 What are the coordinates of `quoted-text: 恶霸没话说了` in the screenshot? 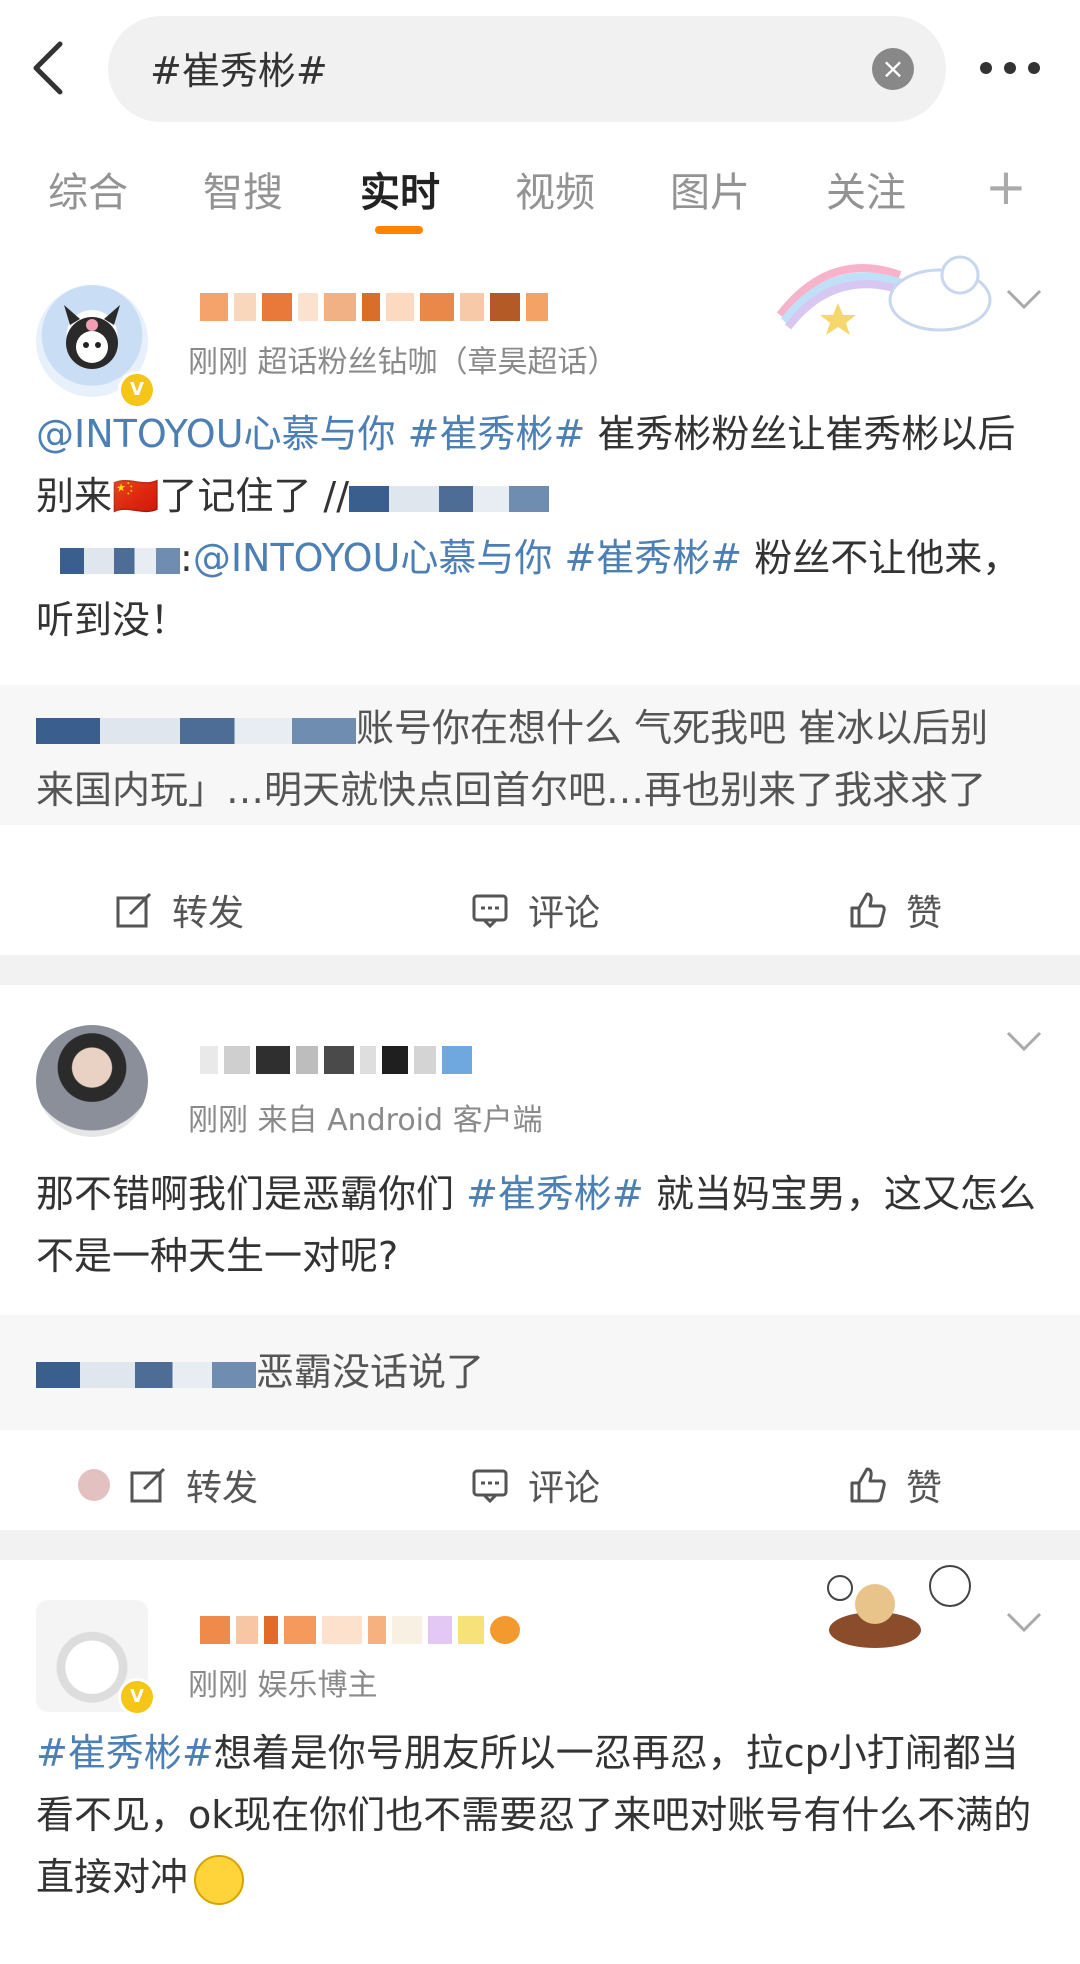 It's located at (541, 1372).